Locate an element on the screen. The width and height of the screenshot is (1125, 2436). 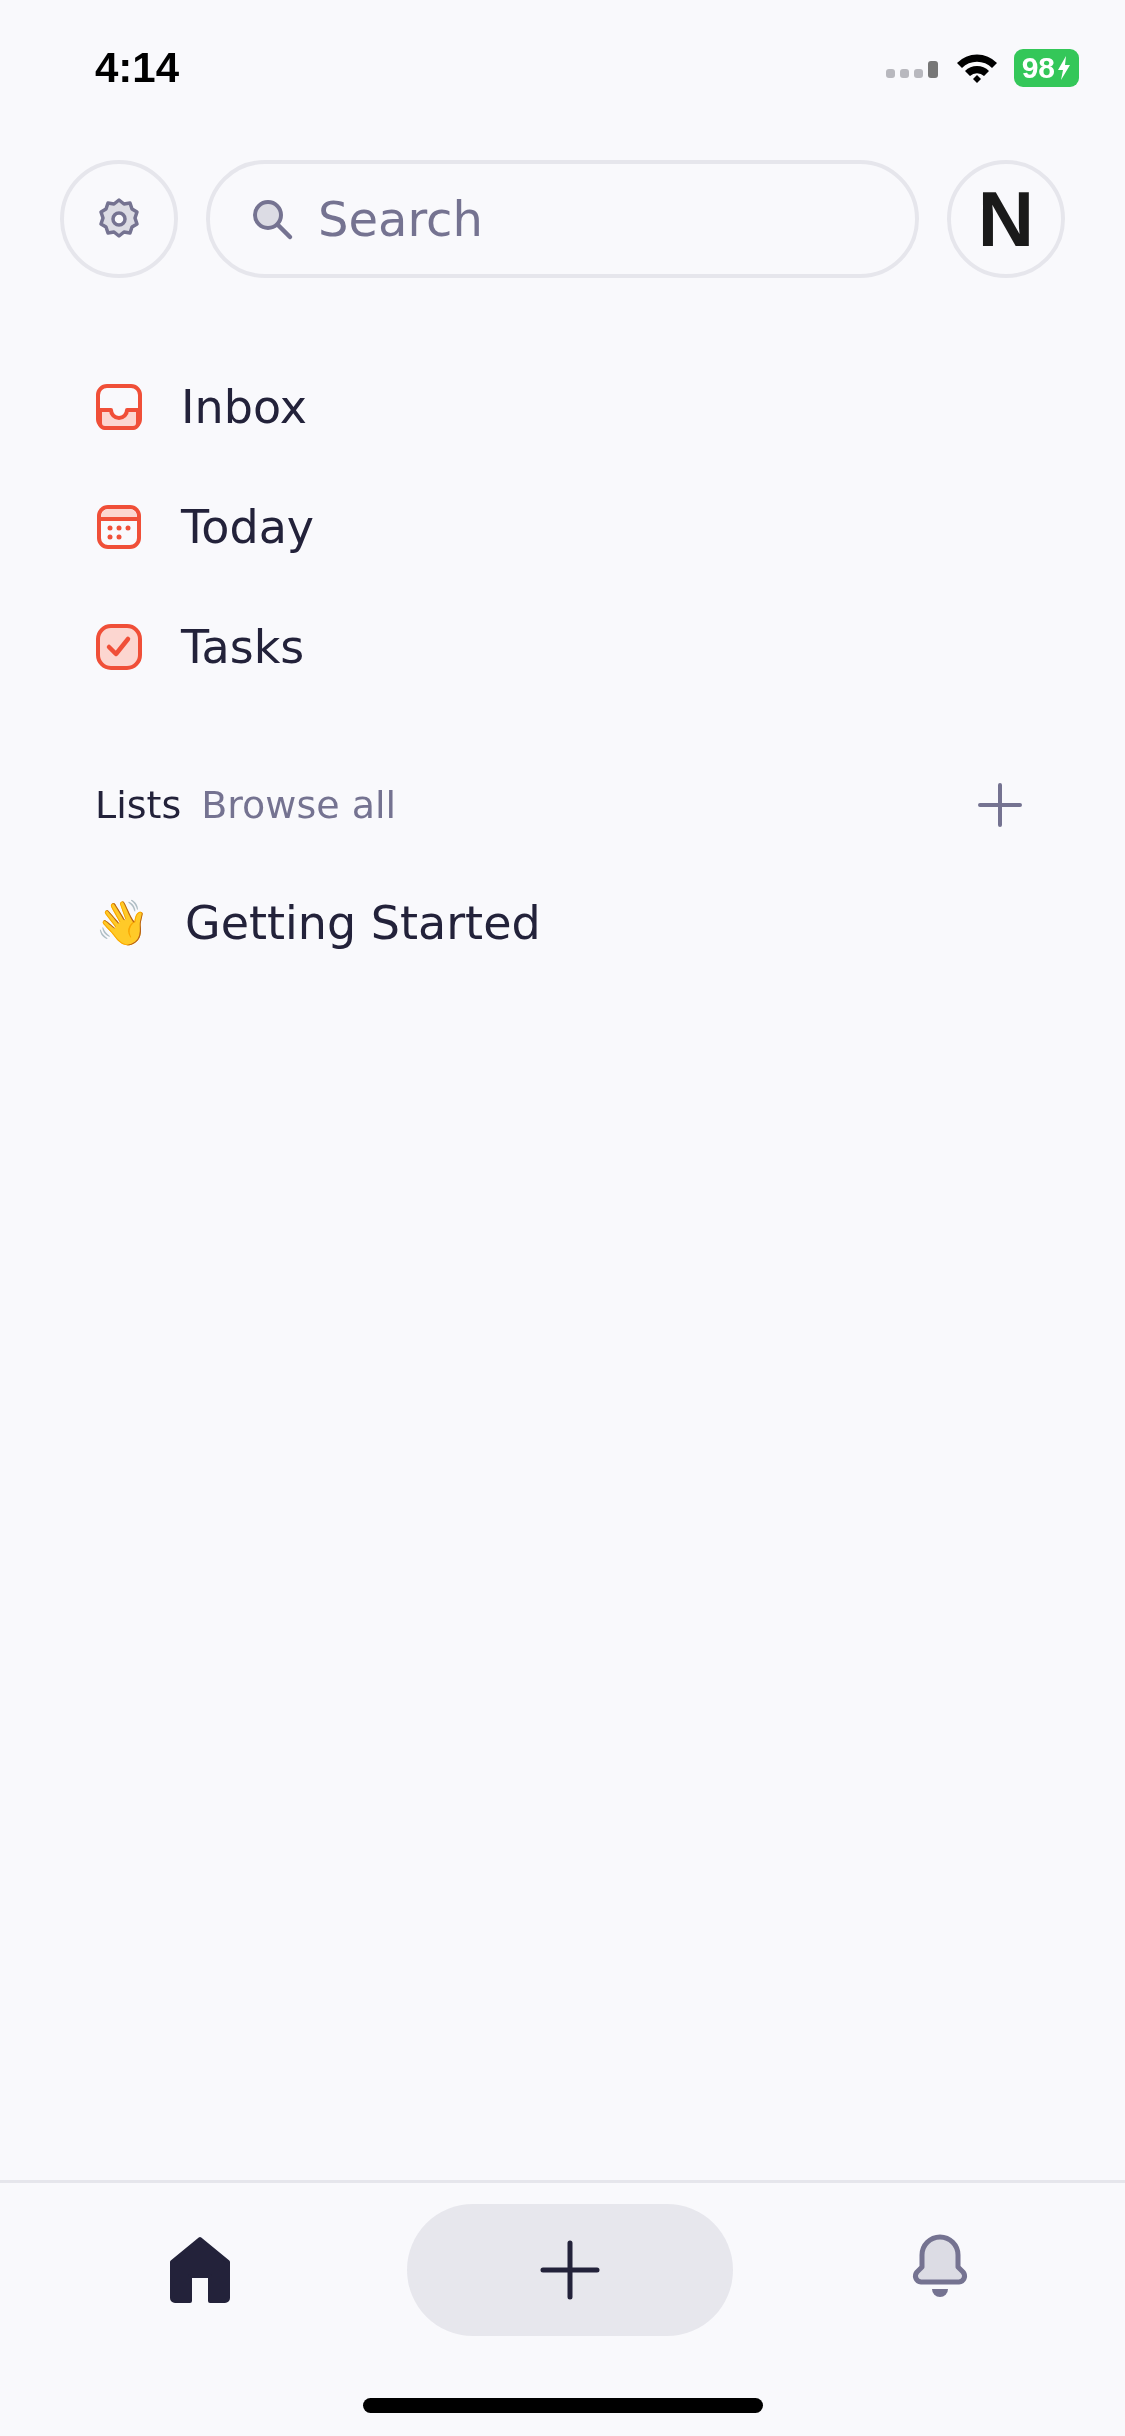
search-icon is located at coordinates (272, 219).